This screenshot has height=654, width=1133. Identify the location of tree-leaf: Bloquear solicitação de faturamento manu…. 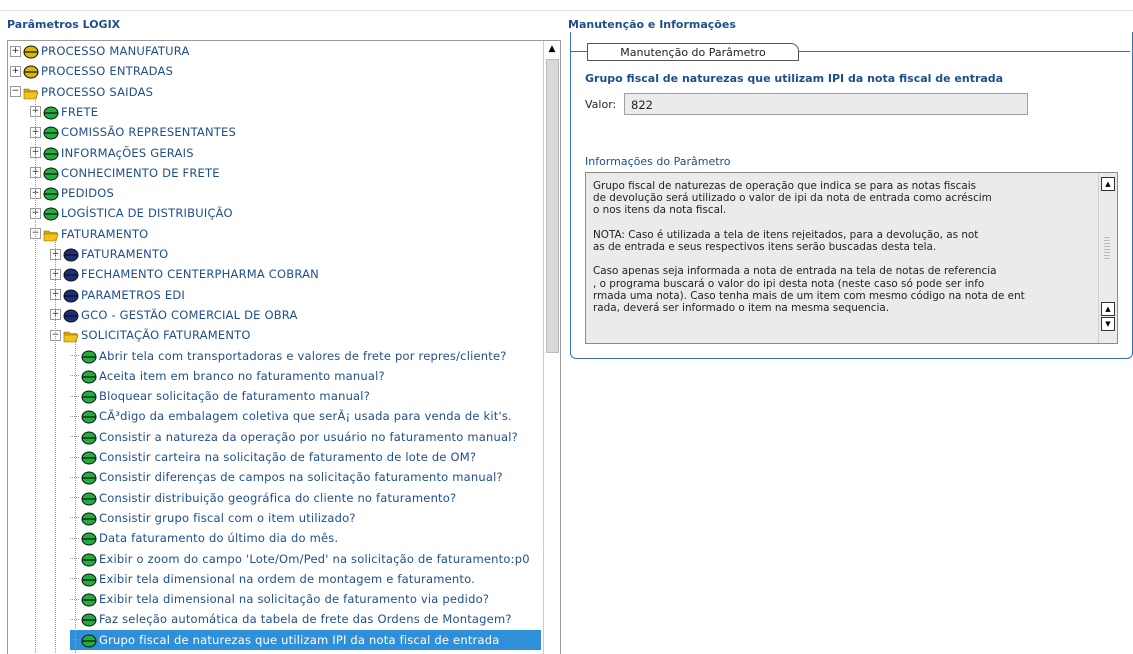
(220, 396).